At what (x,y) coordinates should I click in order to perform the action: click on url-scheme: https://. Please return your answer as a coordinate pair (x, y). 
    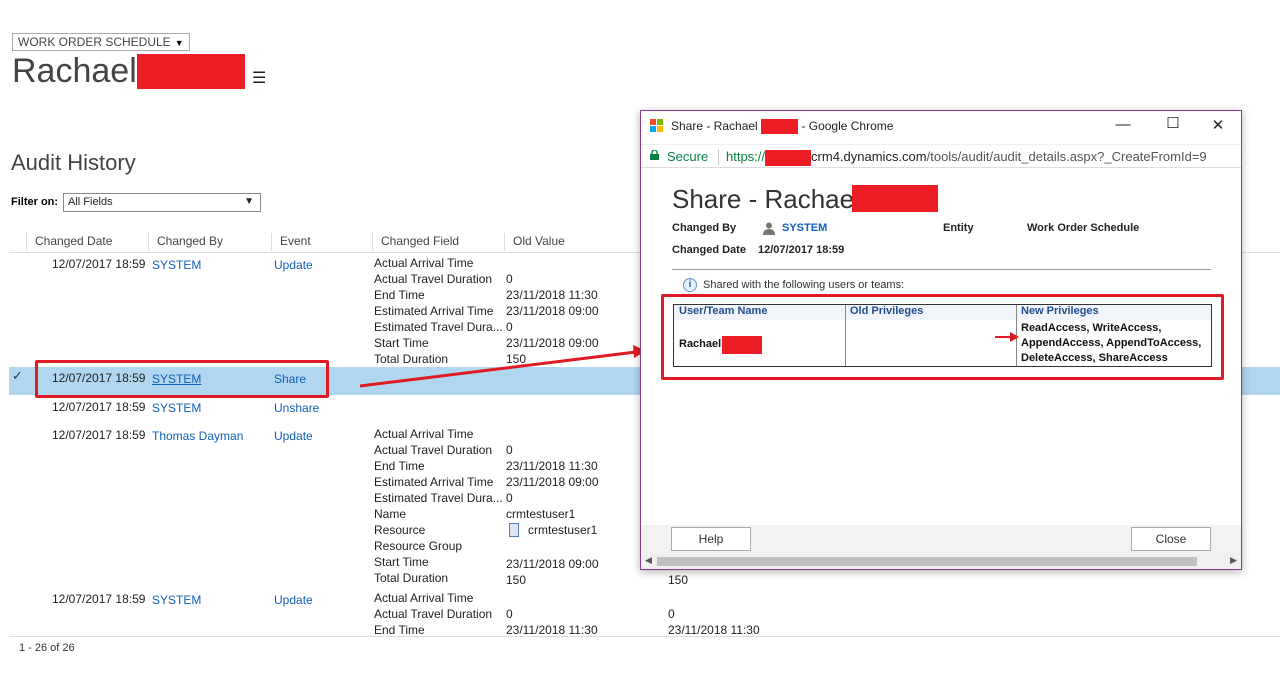
    Looking at the image, I should click on (746, 156).